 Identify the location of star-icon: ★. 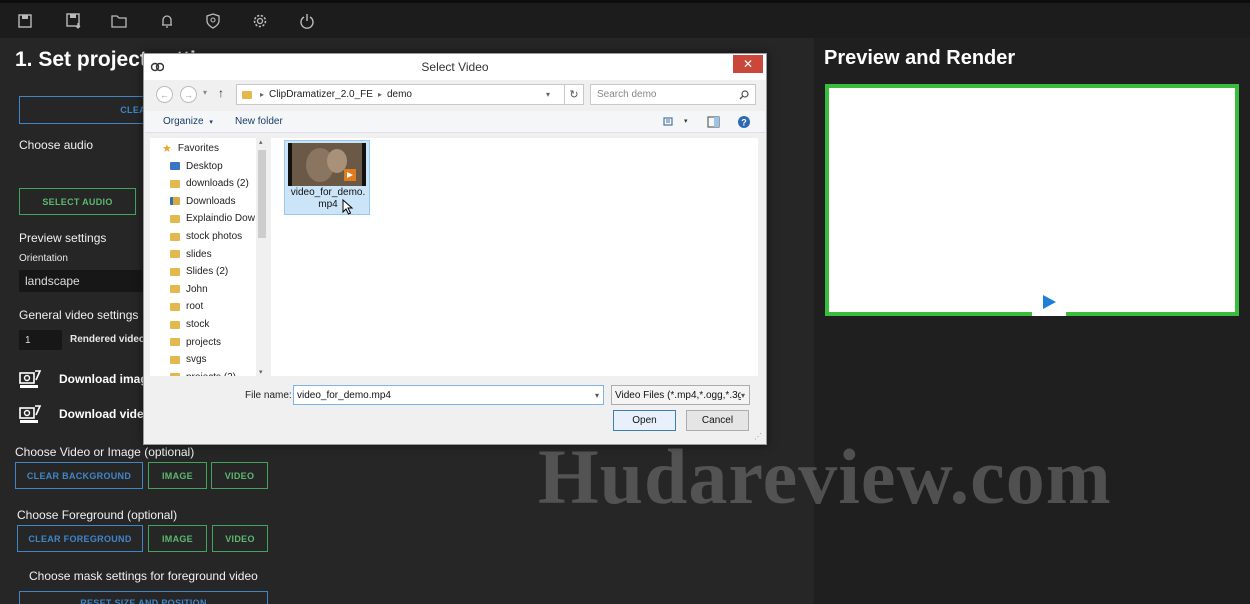
(167, 149).